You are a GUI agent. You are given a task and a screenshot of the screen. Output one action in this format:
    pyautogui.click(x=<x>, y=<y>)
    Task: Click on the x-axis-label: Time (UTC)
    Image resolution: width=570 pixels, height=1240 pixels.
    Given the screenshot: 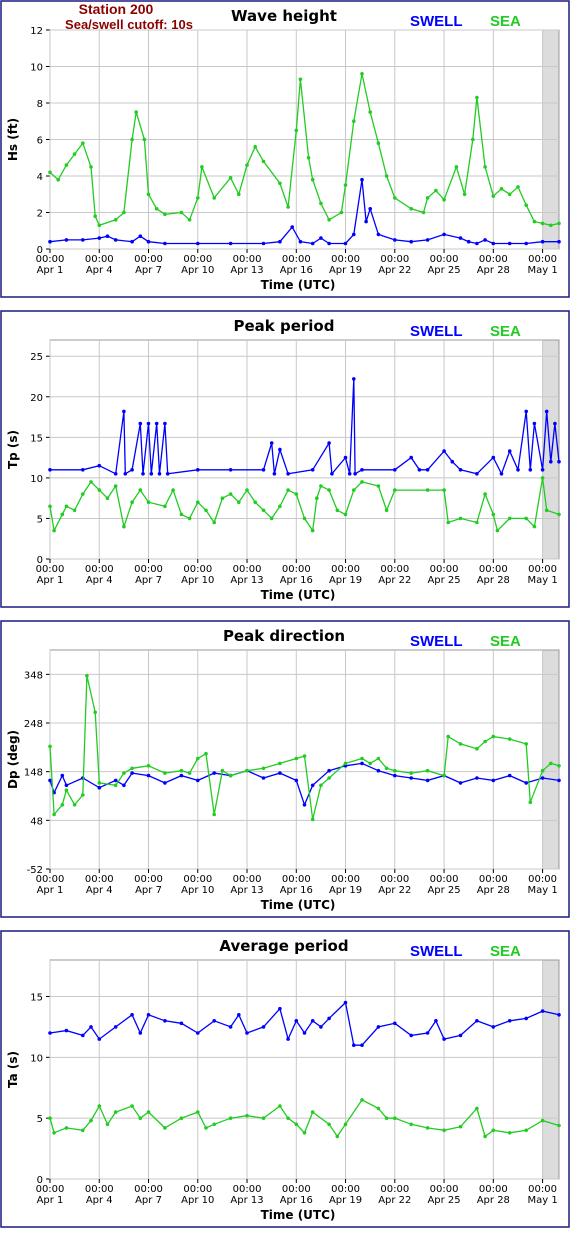 What is the action you would take?
    pyautogui.click(x=298, y=595)
    